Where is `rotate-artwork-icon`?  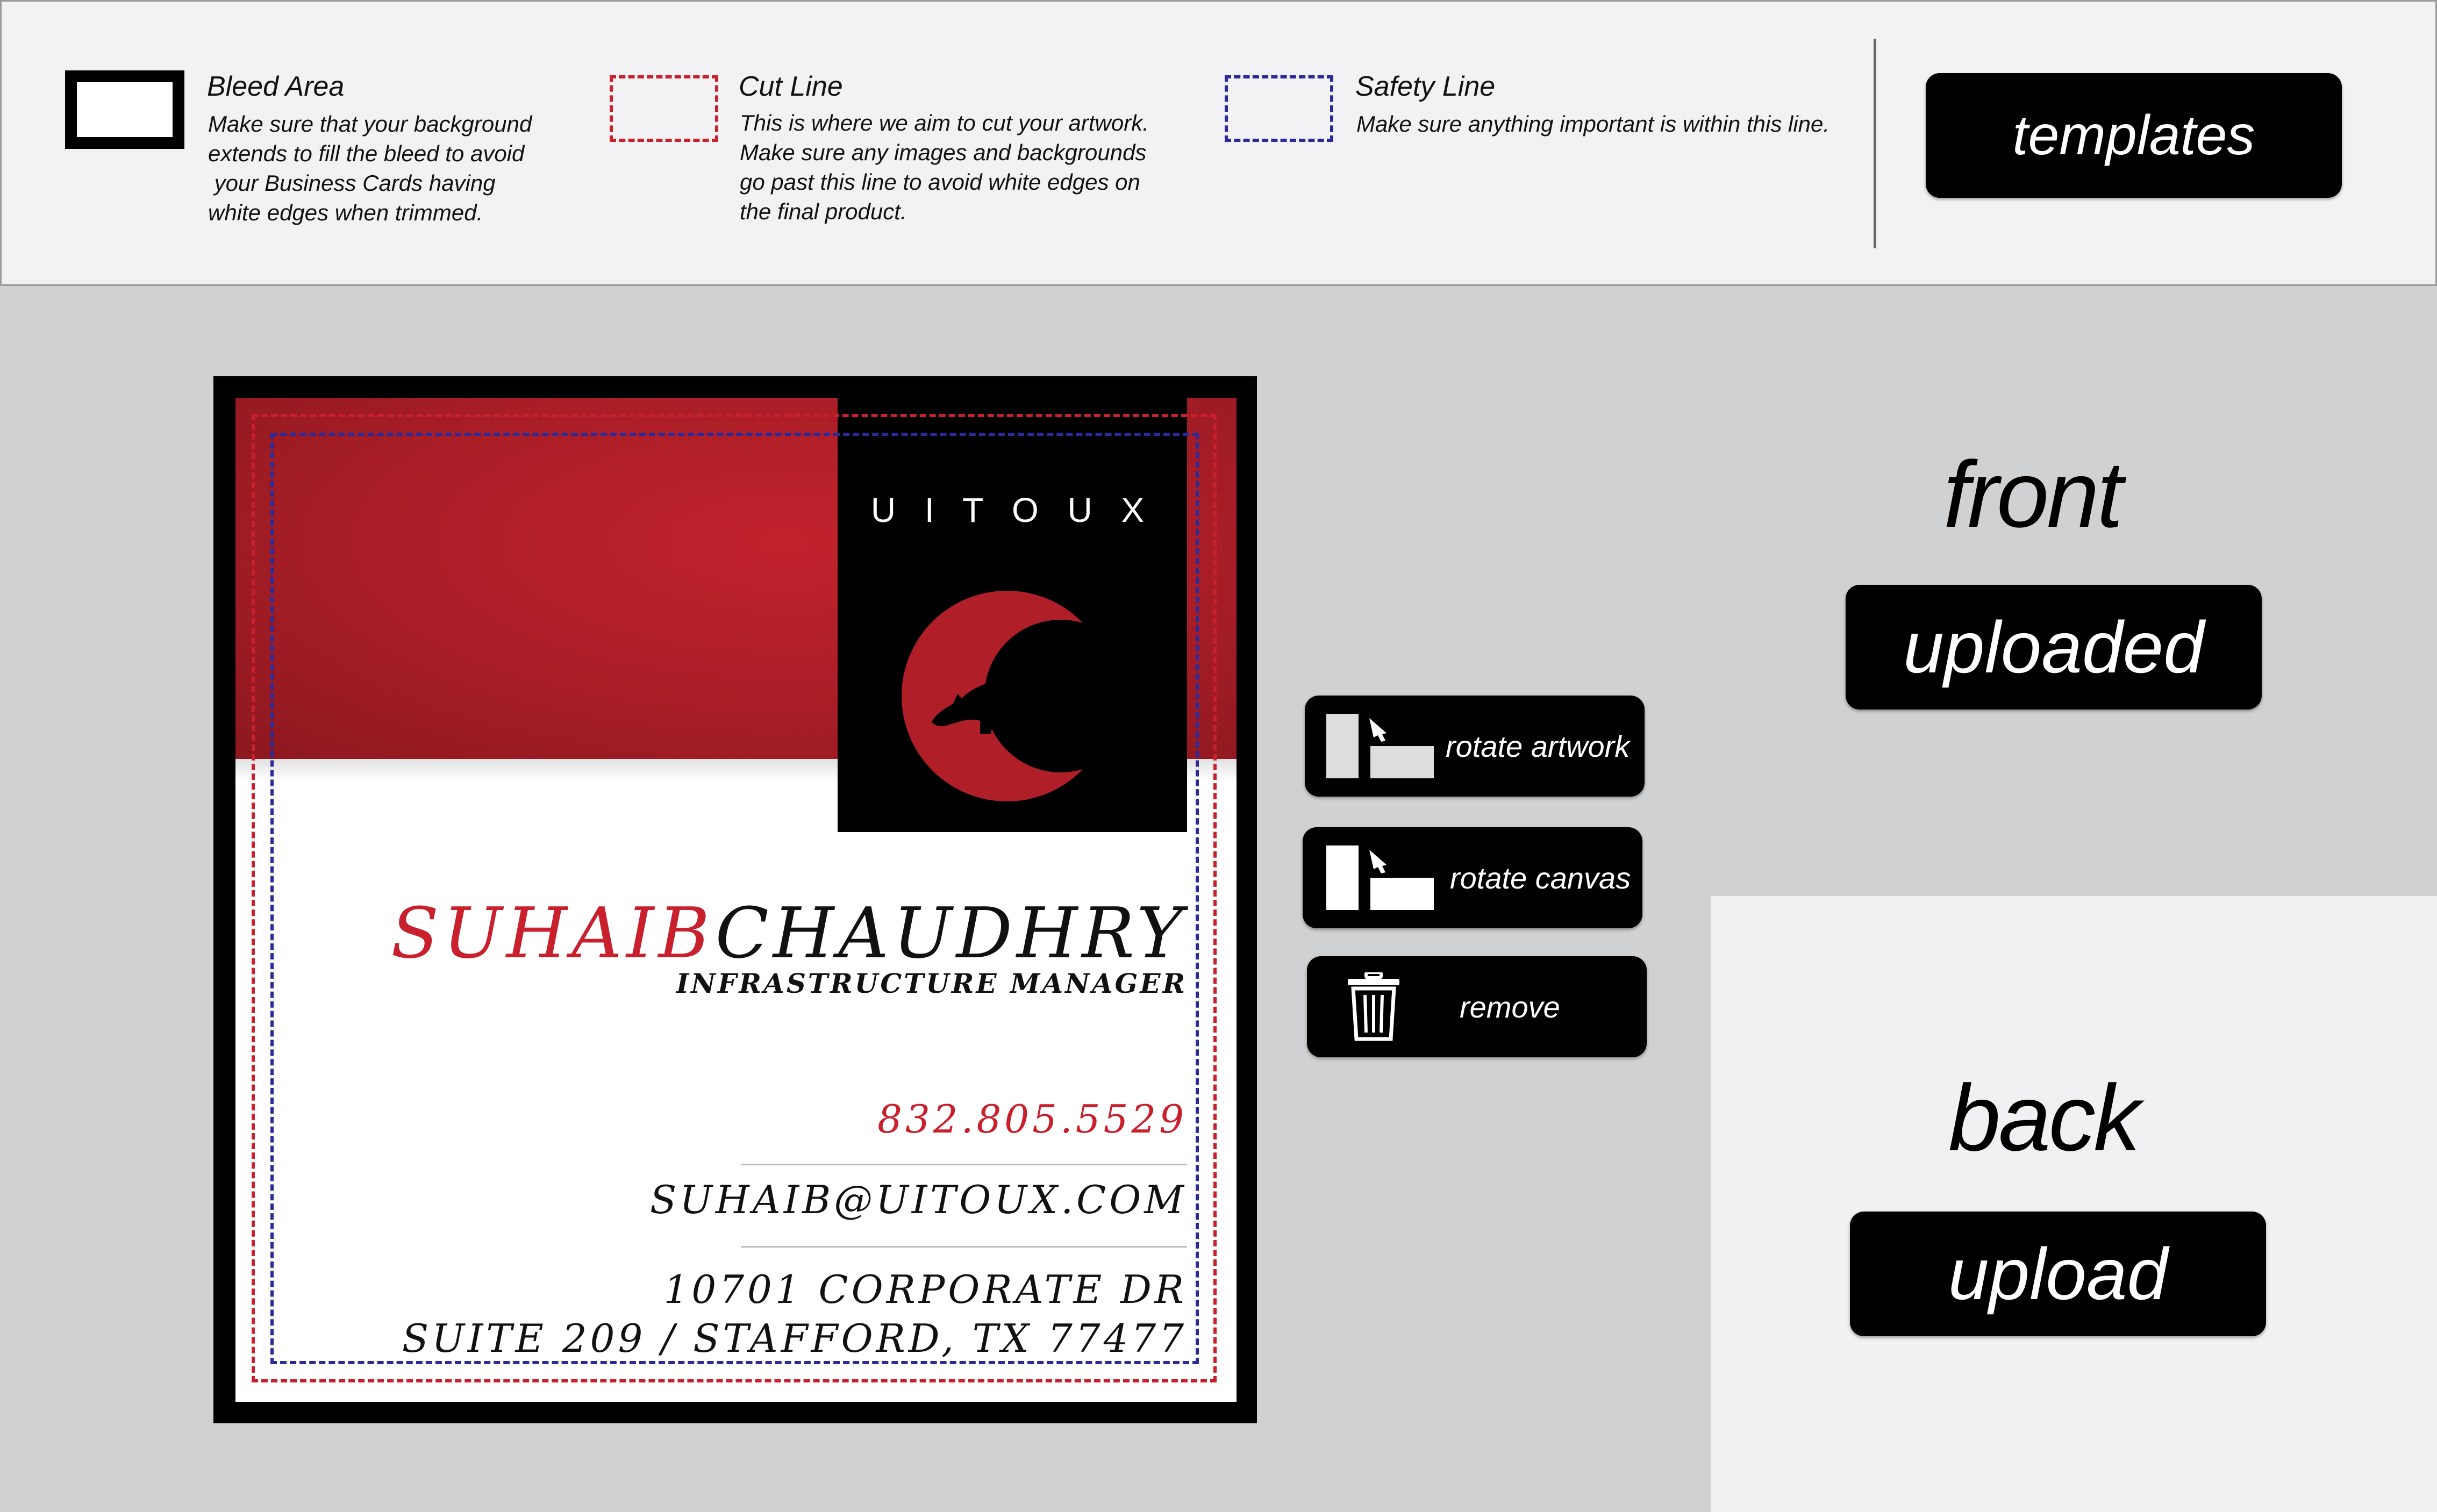
rotate-artwork-icon is located at coordinates (1380, 746).